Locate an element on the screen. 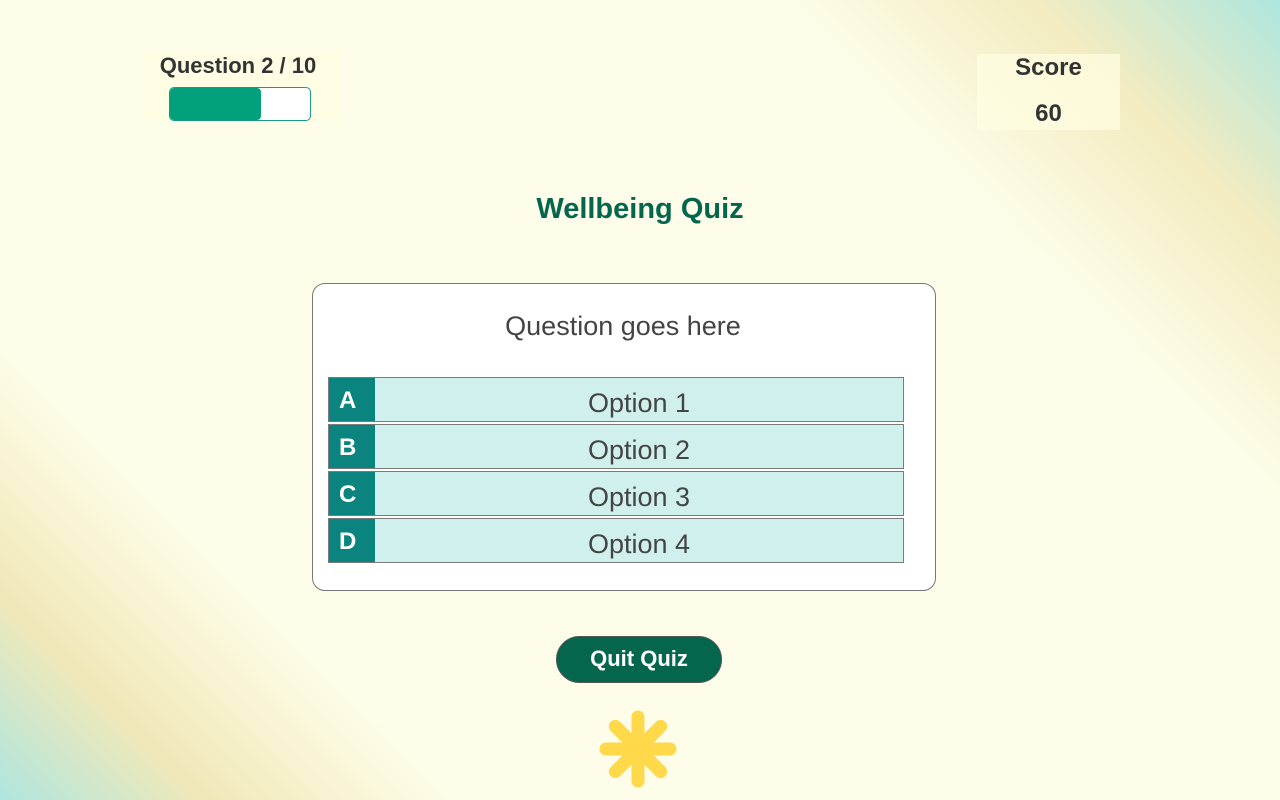  question-text: Question goes here is located at coordinates (623, 326).